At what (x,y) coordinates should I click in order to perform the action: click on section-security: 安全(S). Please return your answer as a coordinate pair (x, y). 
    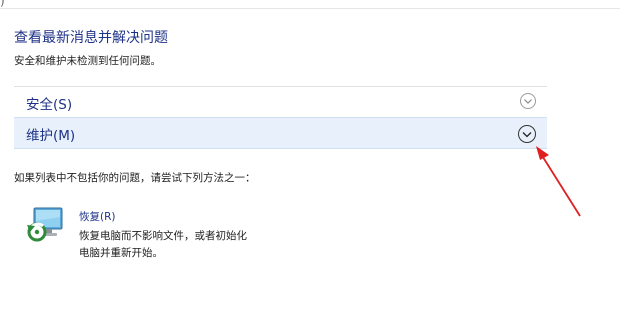
    Looking at the image, I should click on (280, 101).